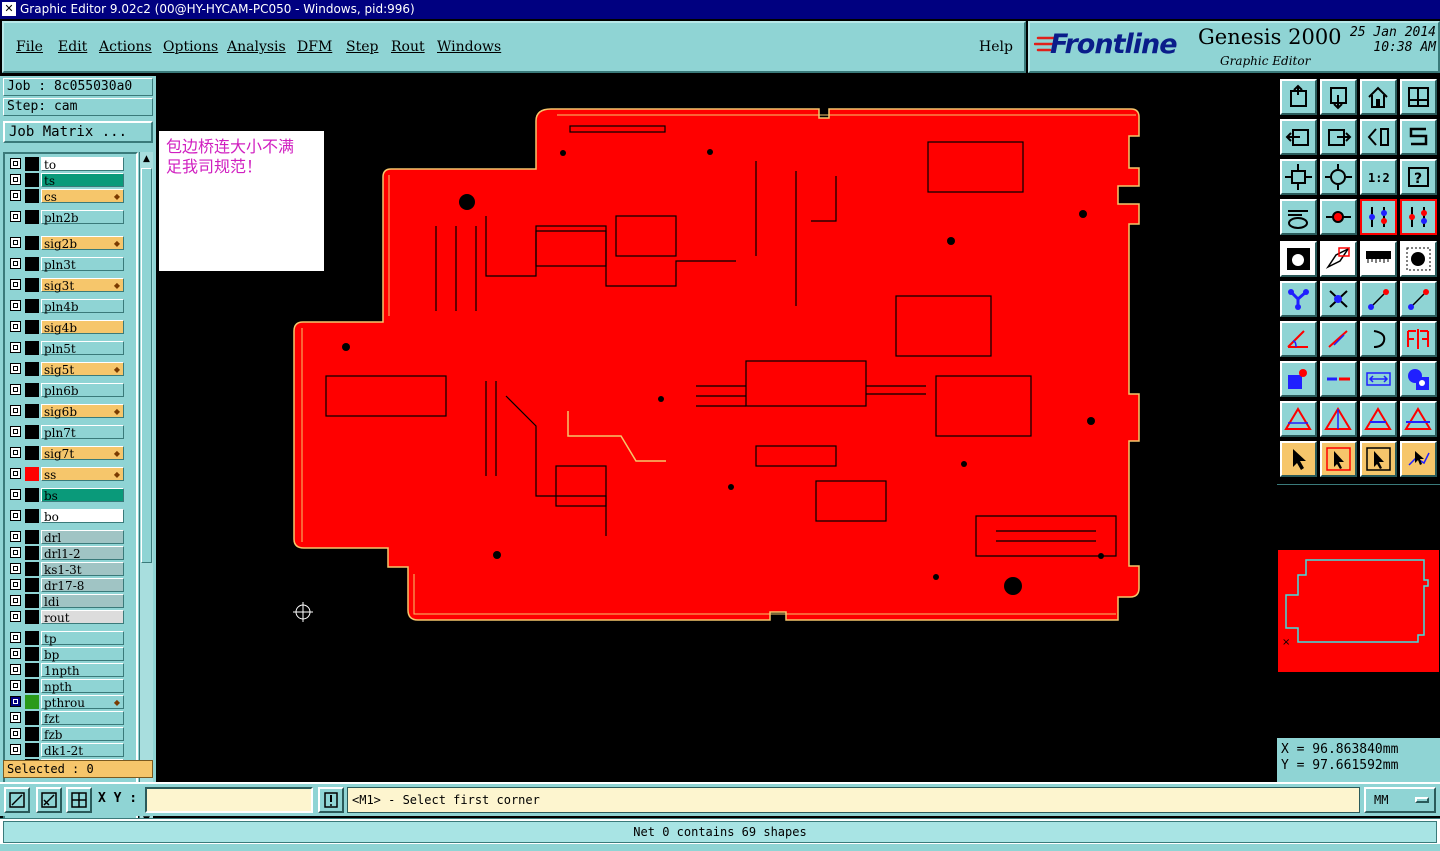 This screenshot has height=851, width=1440. I want to click on layer-row-pln5t: pln5t, so click(70, 348).